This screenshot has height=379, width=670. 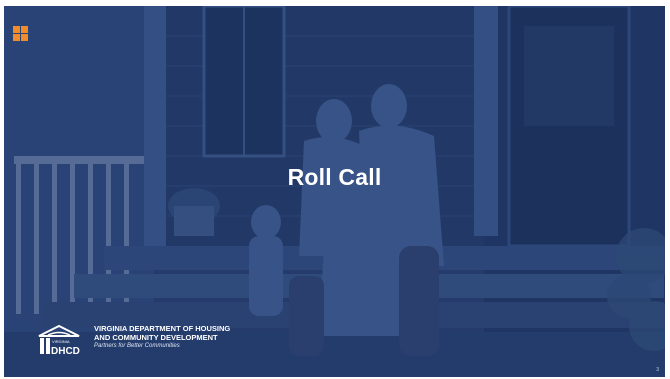 What do you see at coordinates (65, 351) in the screenshot?
I see `logo-mark-text: DHCD` at bounding box center [65, 351].